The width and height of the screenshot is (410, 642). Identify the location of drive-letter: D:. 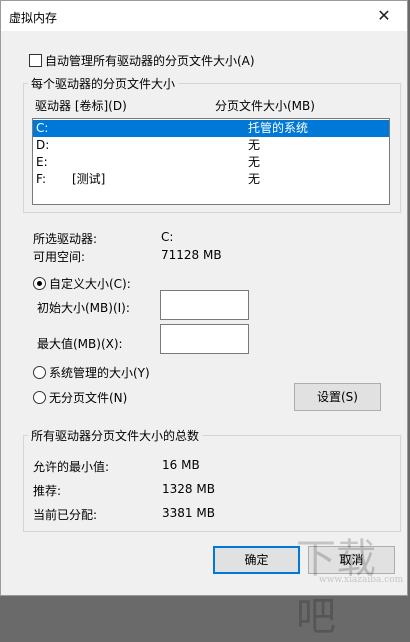
(43, 145).